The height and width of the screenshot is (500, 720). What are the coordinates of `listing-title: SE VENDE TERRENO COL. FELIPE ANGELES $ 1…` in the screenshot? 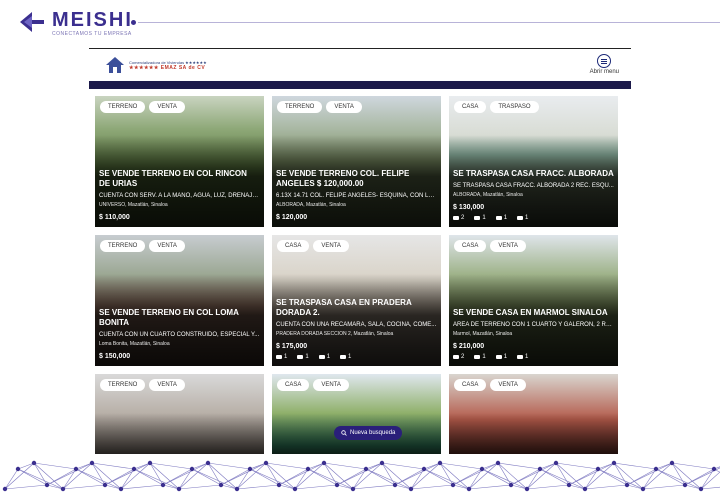 It's located at (343, 178).